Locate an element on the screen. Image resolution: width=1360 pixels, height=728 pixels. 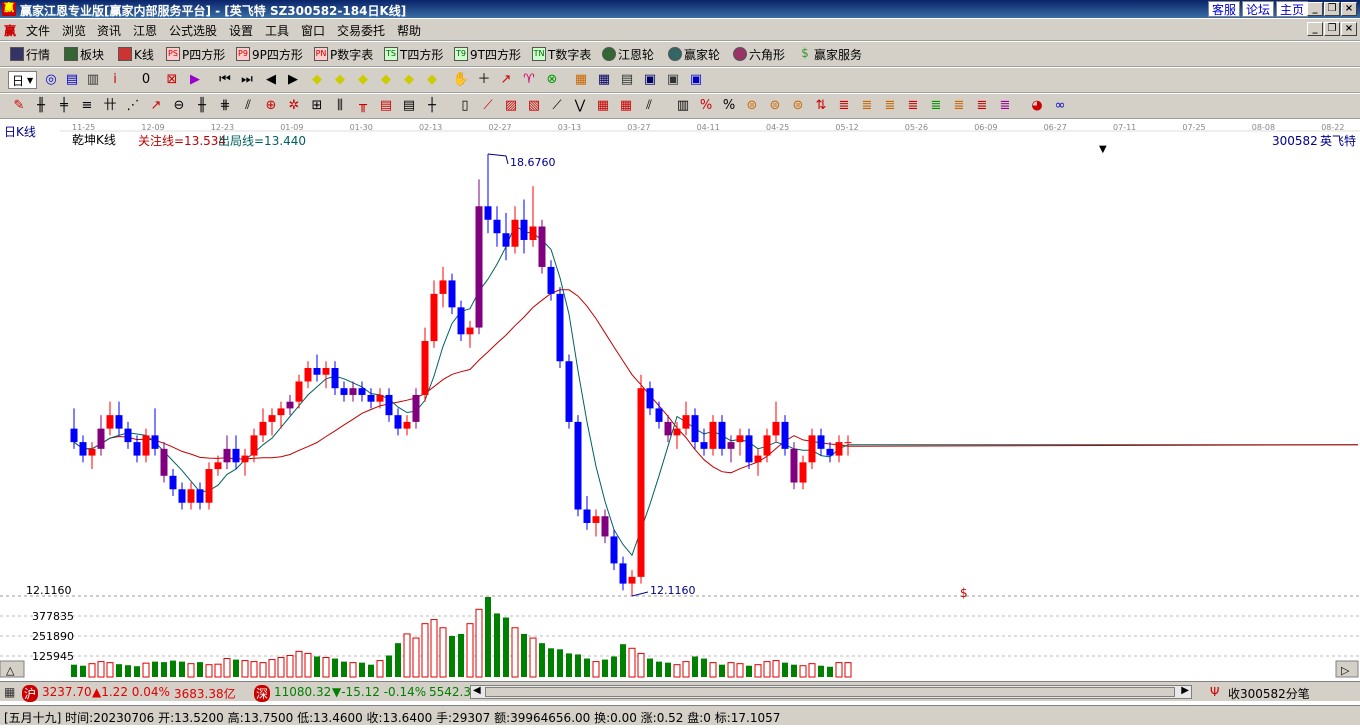
child-minimize-icon: _ is located at coordinates (1315, 29).